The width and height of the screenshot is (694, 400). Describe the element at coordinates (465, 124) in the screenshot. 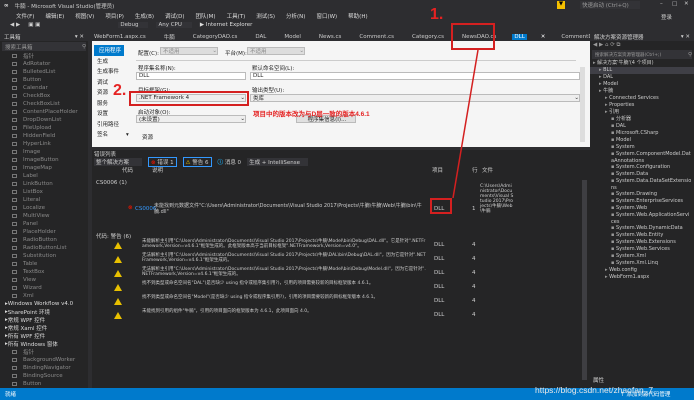

I see `annotation-arrow-line` at that location.